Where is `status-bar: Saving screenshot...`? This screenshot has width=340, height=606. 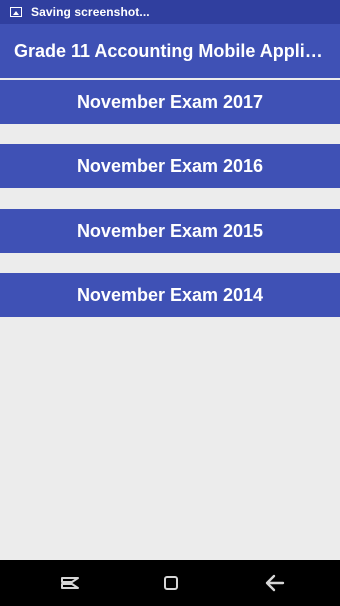 status-bar: Saving screenshot... is located at coordinates (170, 12).